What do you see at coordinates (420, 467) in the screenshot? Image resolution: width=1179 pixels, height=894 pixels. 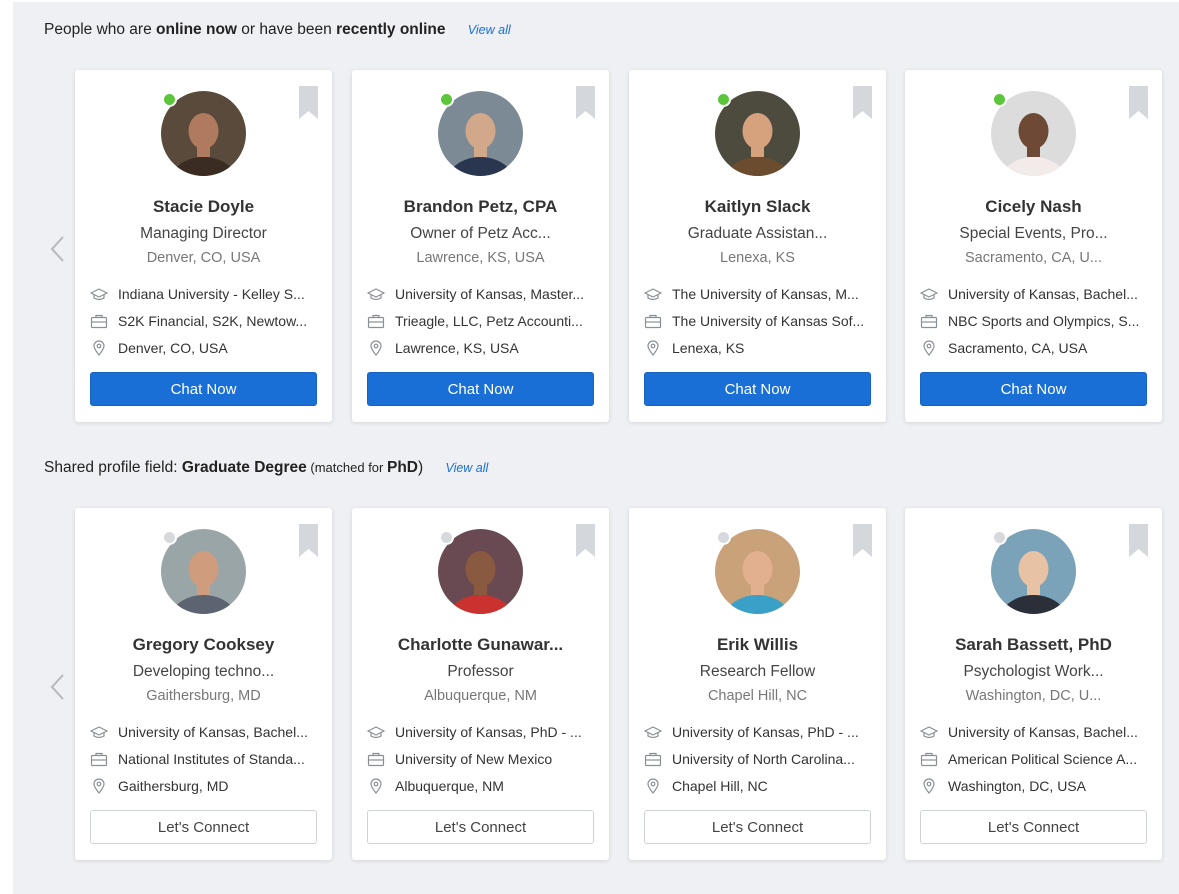 I see `heading-text: )` at bounding box center [420, 467].